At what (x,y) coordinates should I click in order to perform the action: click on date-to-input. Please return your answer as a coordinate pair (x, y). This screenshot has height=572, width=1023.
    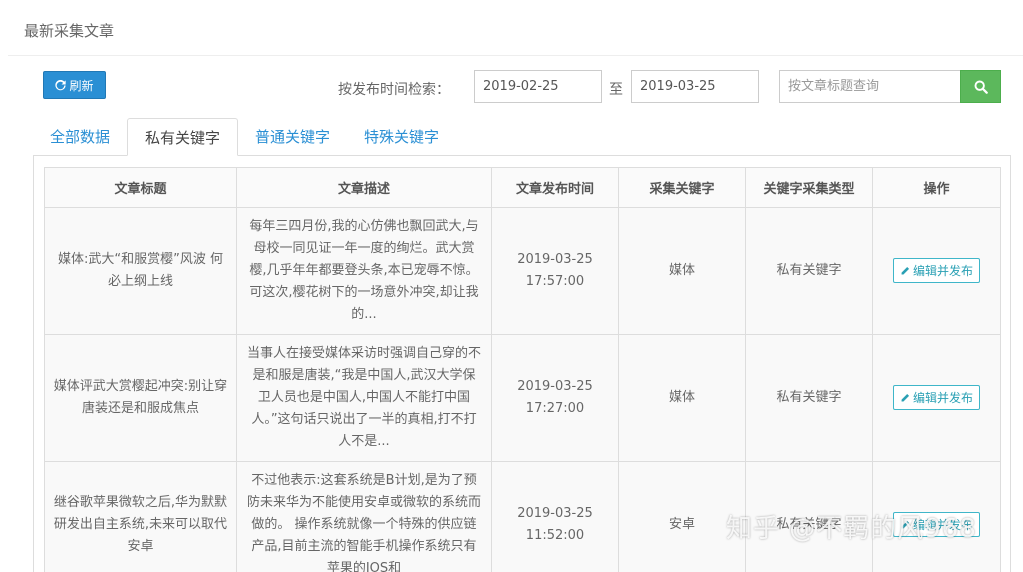
    Looking at the image, I should click on (695, 86).